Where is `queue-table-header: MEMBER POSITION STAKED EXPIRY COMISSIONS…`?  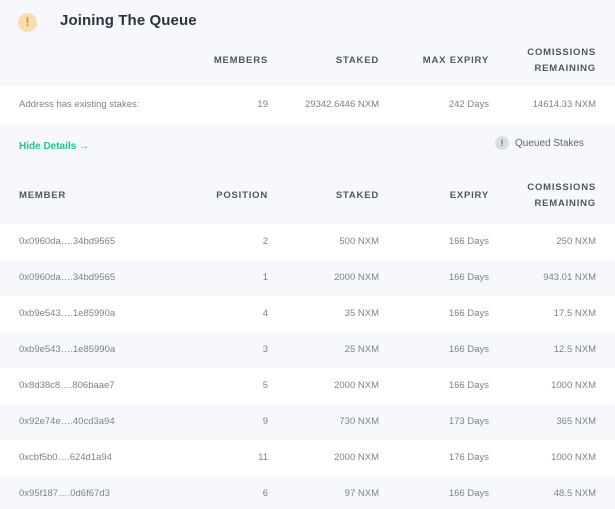 queue-table-header: MEMBER POSITION STAKED EXPIRY COMISSIONS… is located at coordinates (307, 197).